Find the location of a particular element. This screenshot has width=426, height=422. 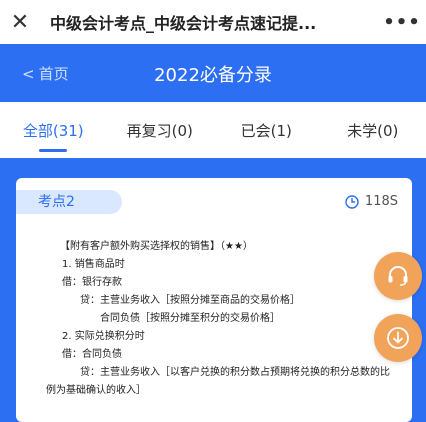

tab-label: 已会(1) is located at coordinates (266, 131).